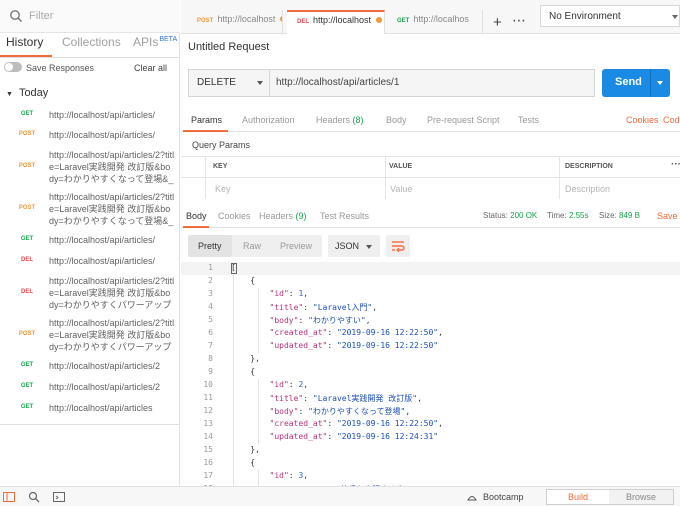 The width and height of the screenshot is (680, 506). What do you see at coordinates (642, 120) in the screenshot?
I see `cookies-link: Cookies` at bounding box center [642, 120].